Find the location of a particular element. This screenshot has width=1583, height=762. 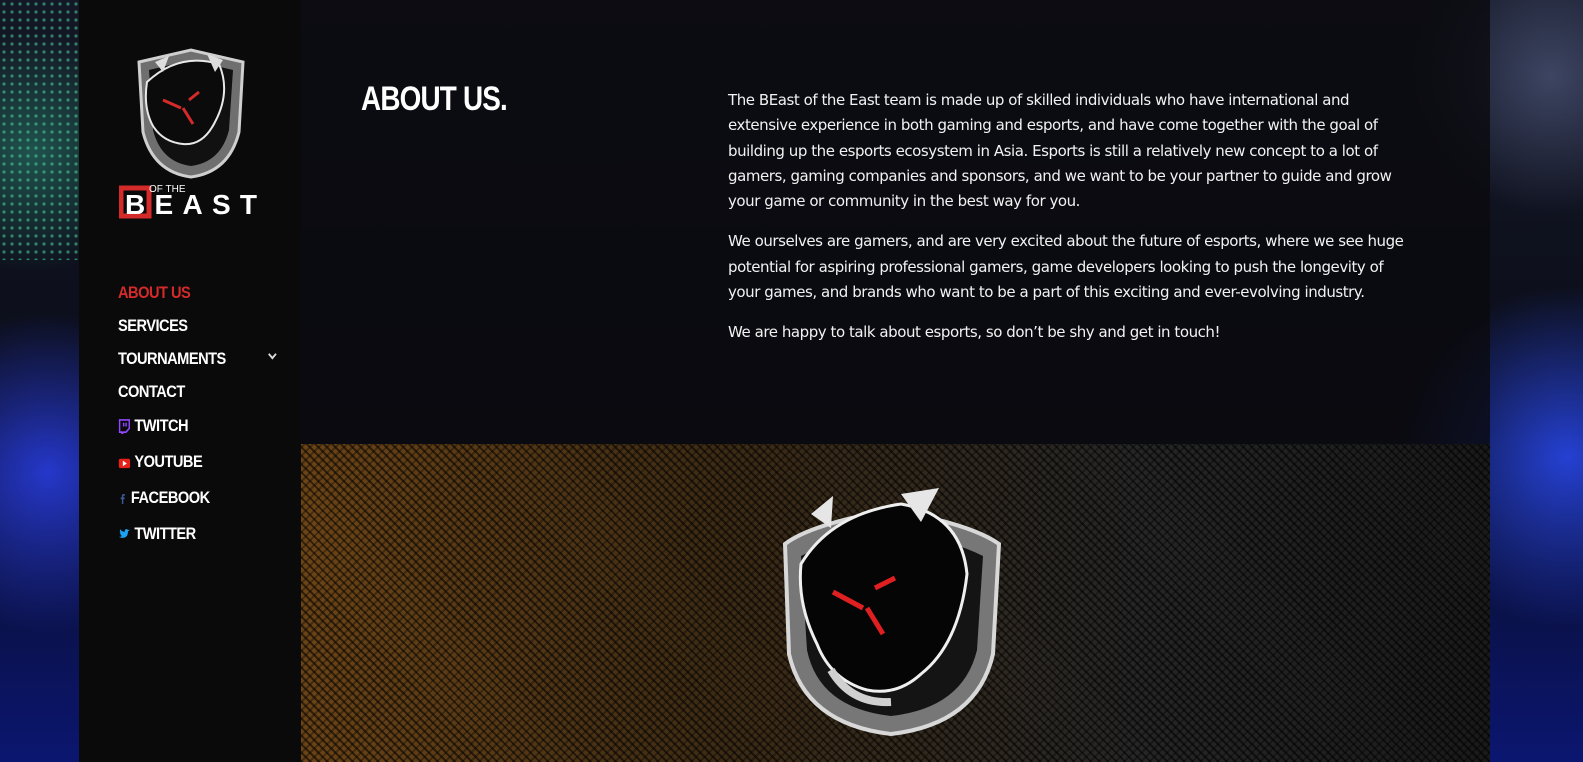

nav-item-twitch: TWITCH is located at coordinates (191, 426).